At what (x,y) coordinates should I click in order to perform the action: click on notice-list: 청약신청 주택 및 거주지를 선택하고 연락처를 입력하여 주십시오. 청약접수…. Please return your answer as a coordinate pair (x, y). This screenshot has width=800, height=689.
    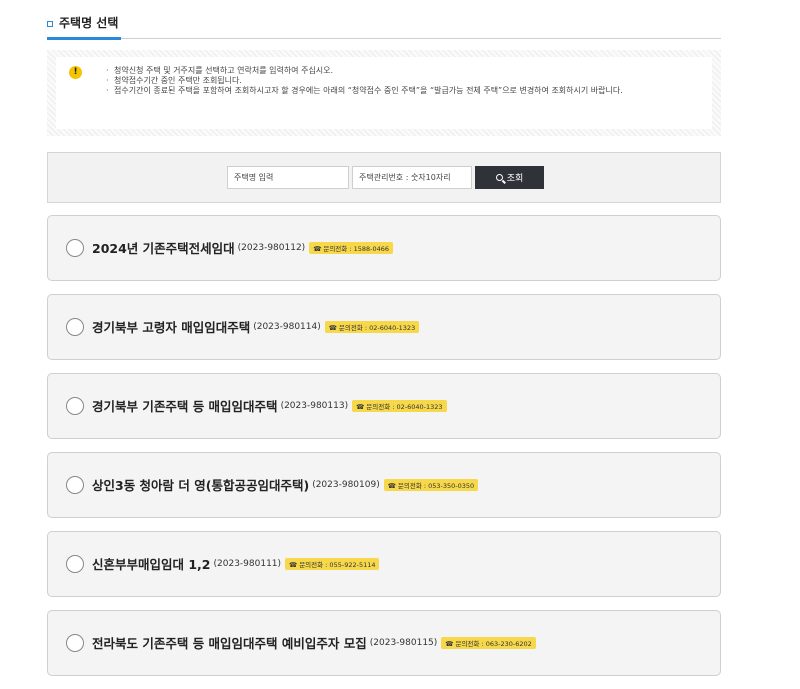
    Looking at the image, I should click on (406, 81).